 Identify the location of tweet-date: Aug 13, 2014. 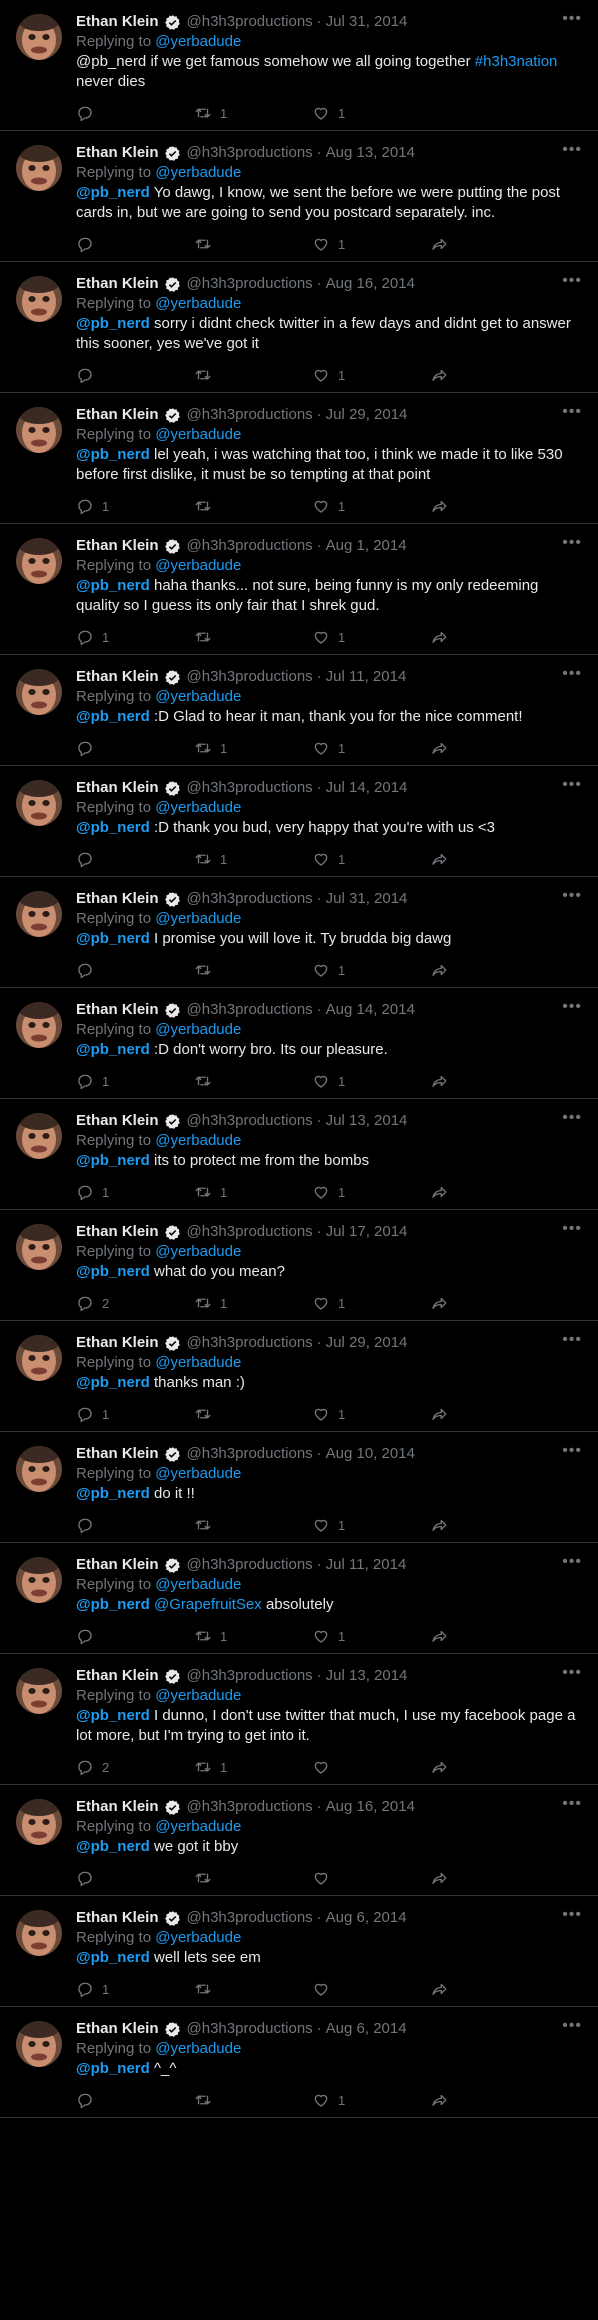
(370, 153).